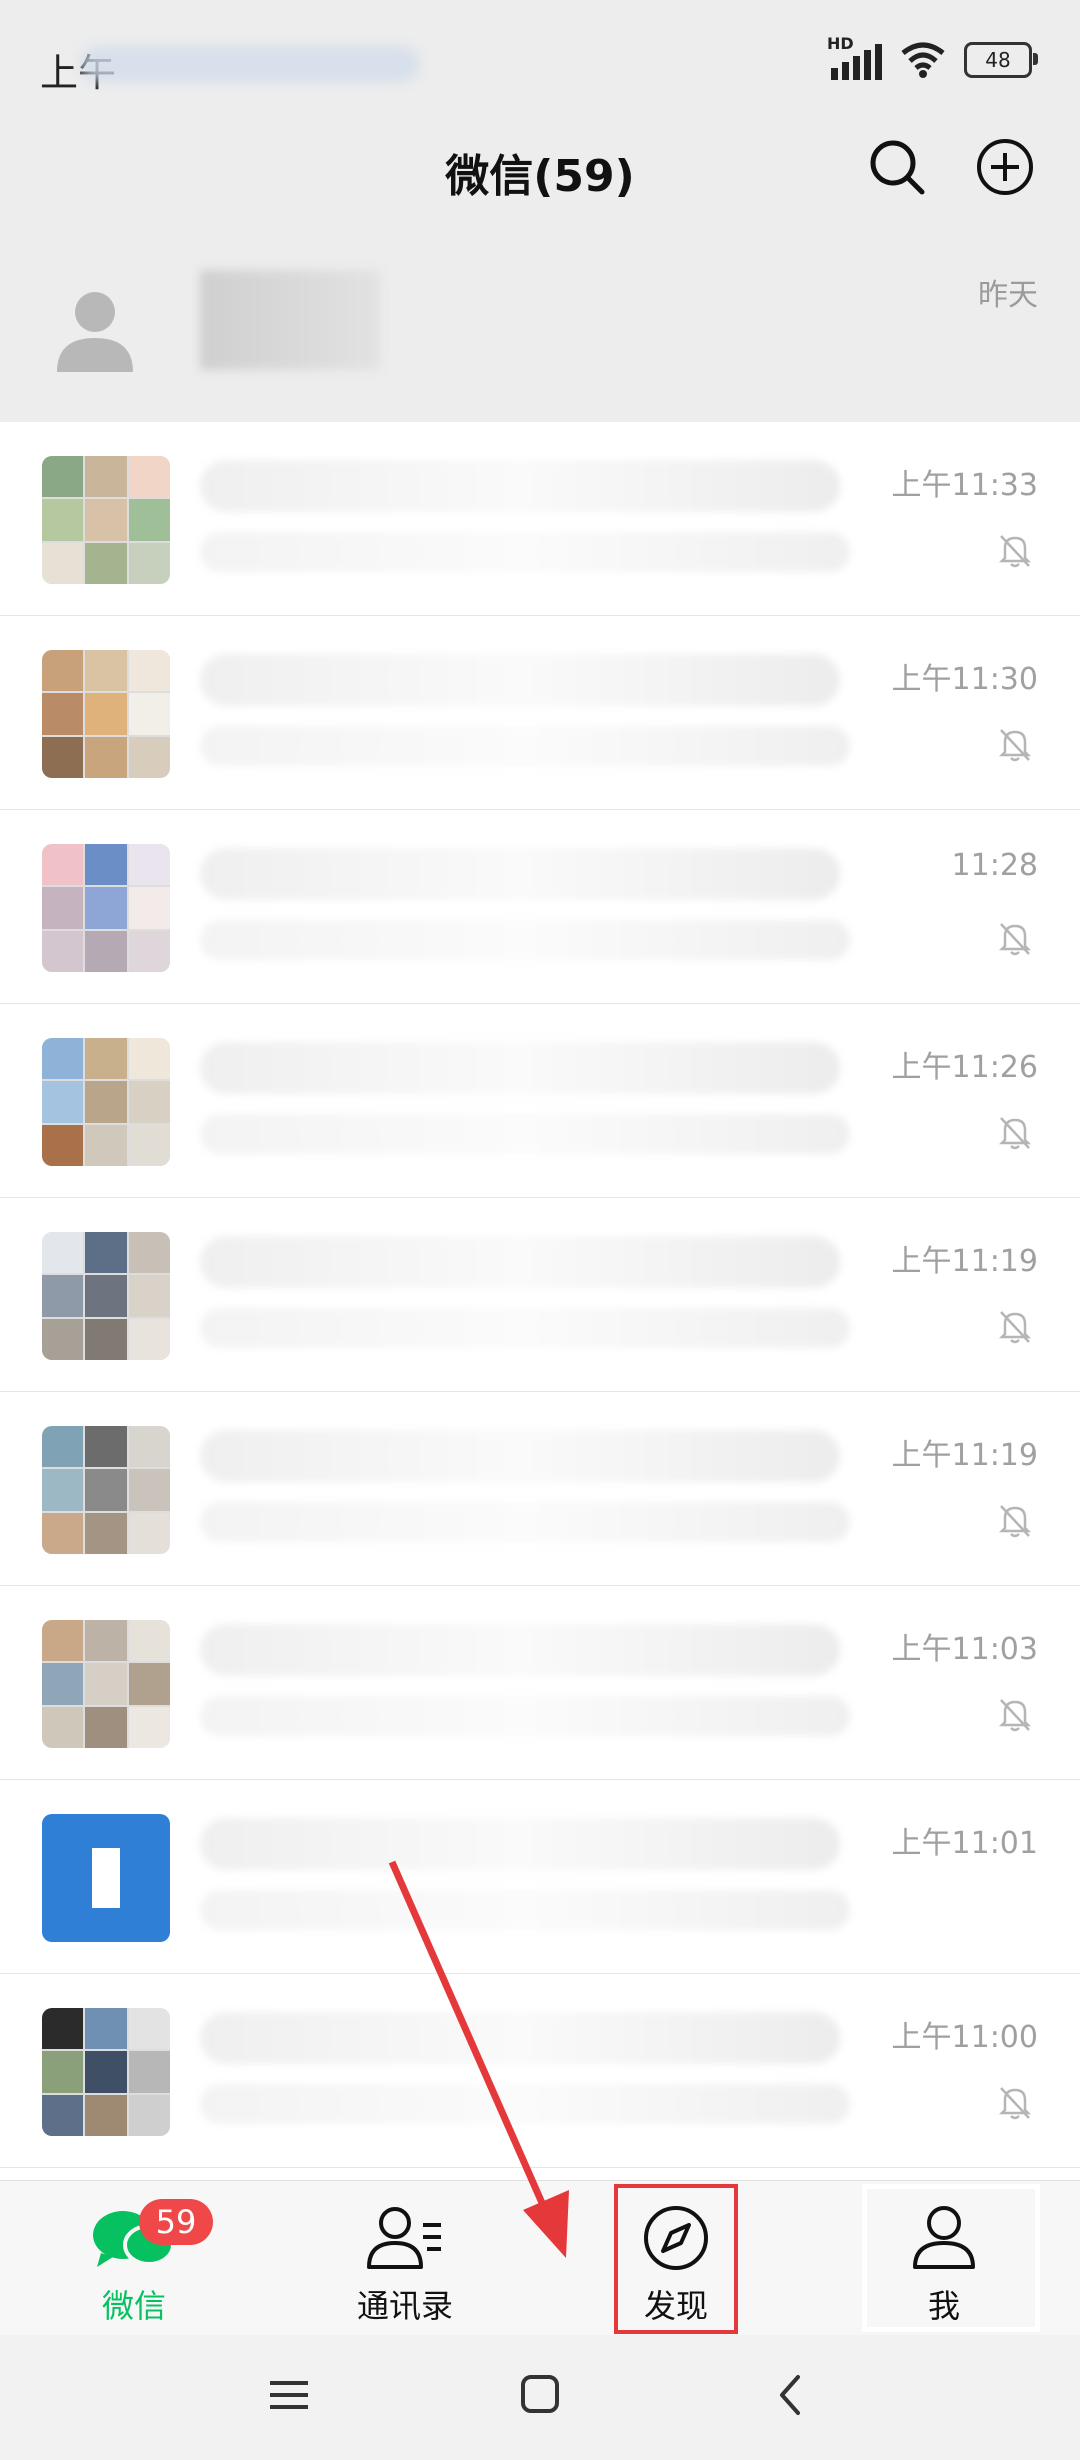 This screenshot has width=1080, height=2460. I want to click on redacted-status-text, so click(250, 64).